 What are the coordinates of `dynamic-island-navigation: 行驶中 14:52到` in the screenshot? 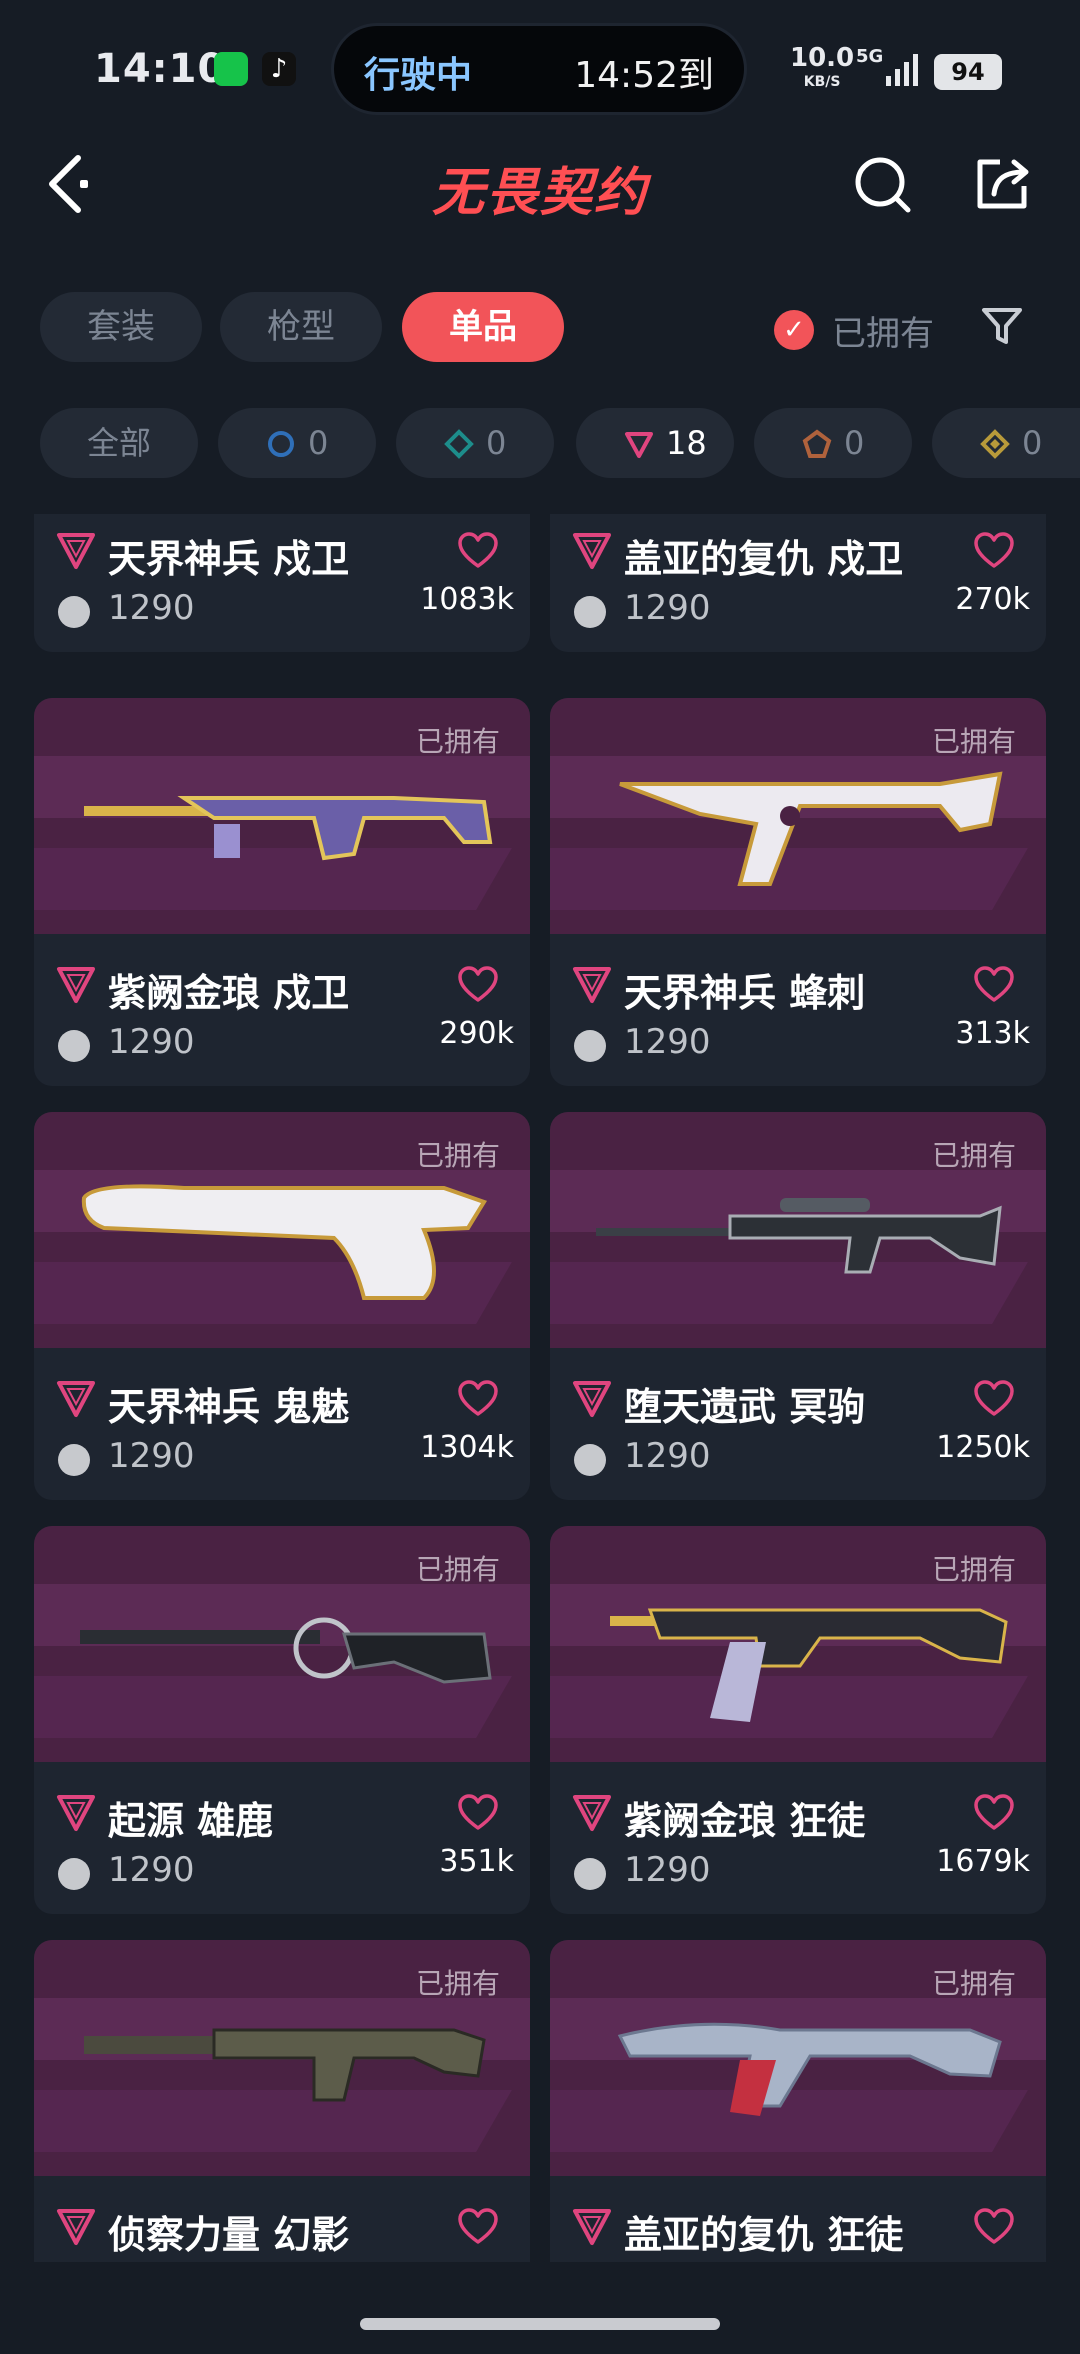 It's located at (539, 69).